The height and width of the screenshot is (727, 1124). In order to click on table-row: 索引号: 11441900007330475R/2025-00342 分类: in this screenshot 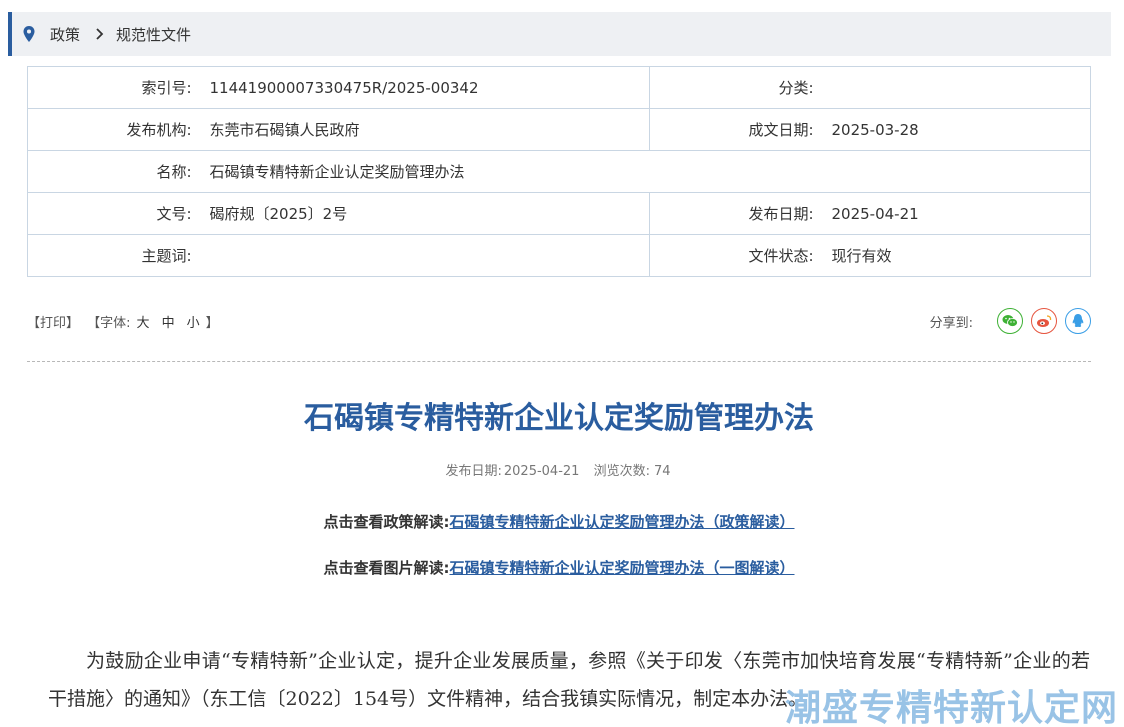, I will do `click(559, 87)`.